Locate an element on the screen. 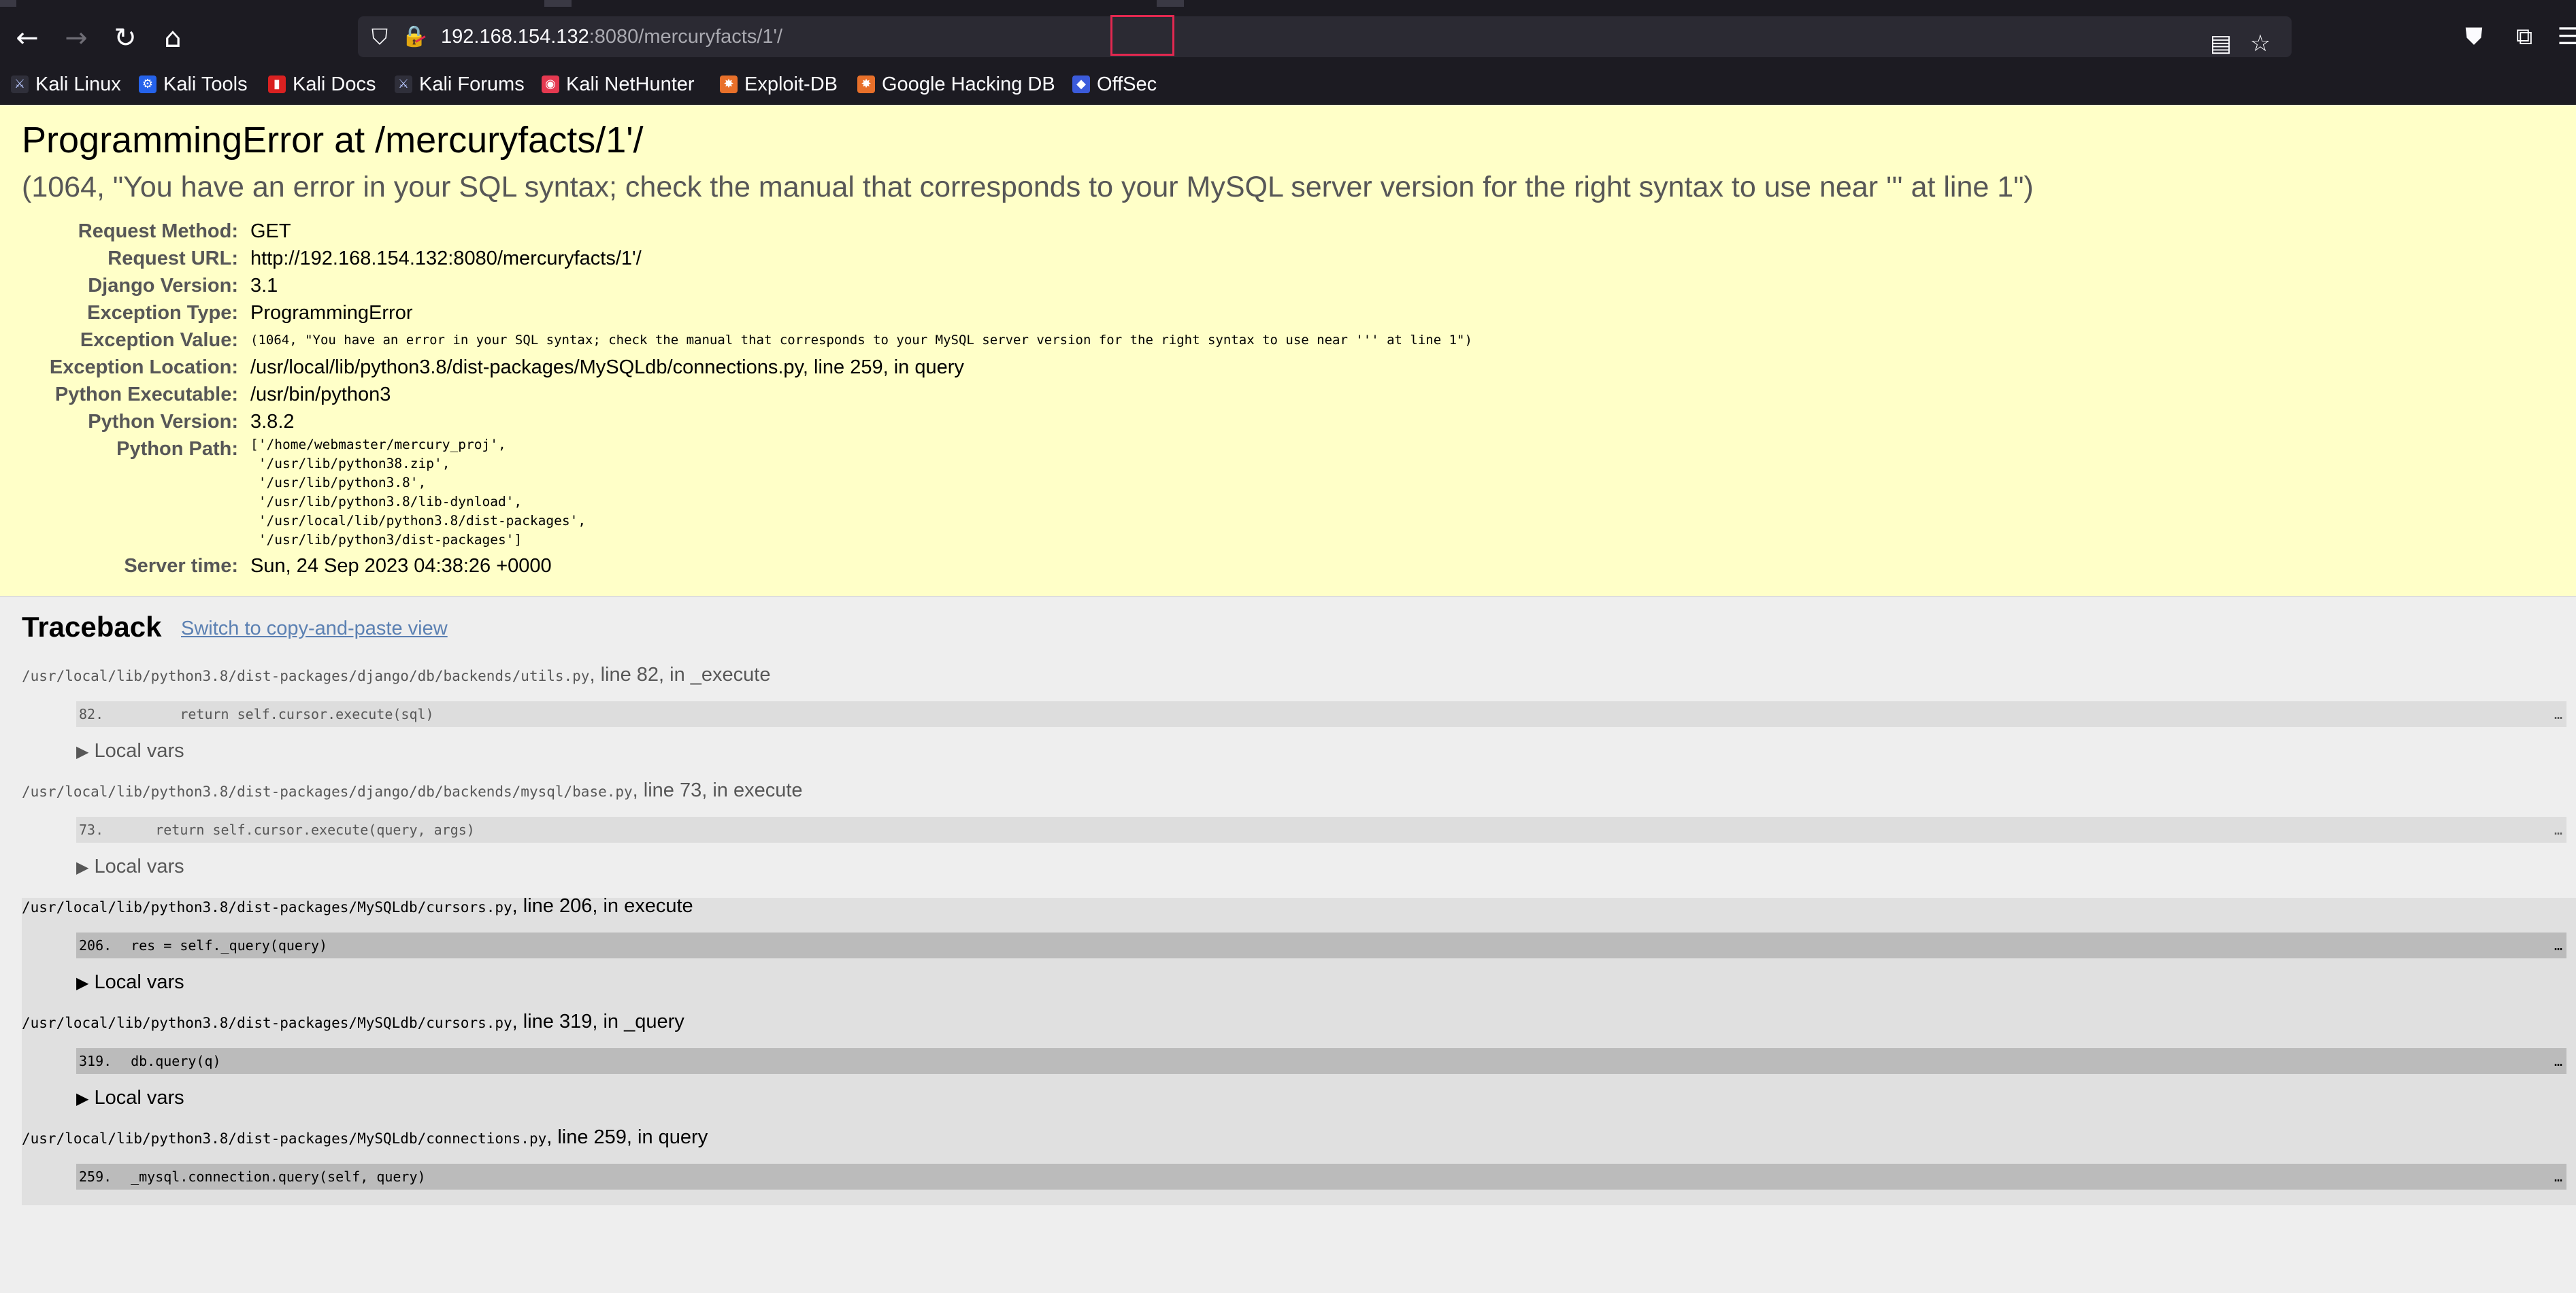 The width and height of the screenshot is (2576, 1293). meta-row-django-version: Django Version: 3.1 is located at coordinates (1288, 285).